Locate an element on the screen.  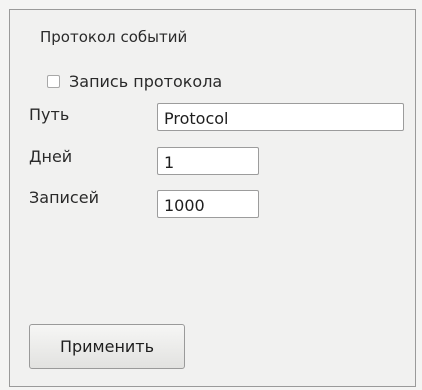
apply-button: Применить is located at coordinates (107, 346).